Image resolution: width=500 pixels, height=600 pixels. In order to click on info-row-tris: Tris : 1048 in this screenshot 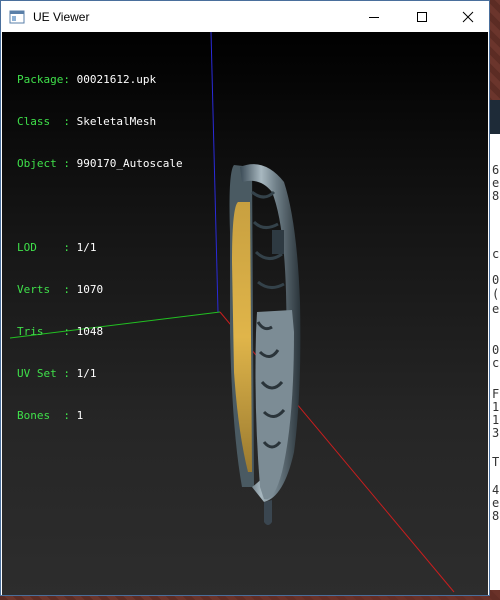, I will do `click(100, 332)`.